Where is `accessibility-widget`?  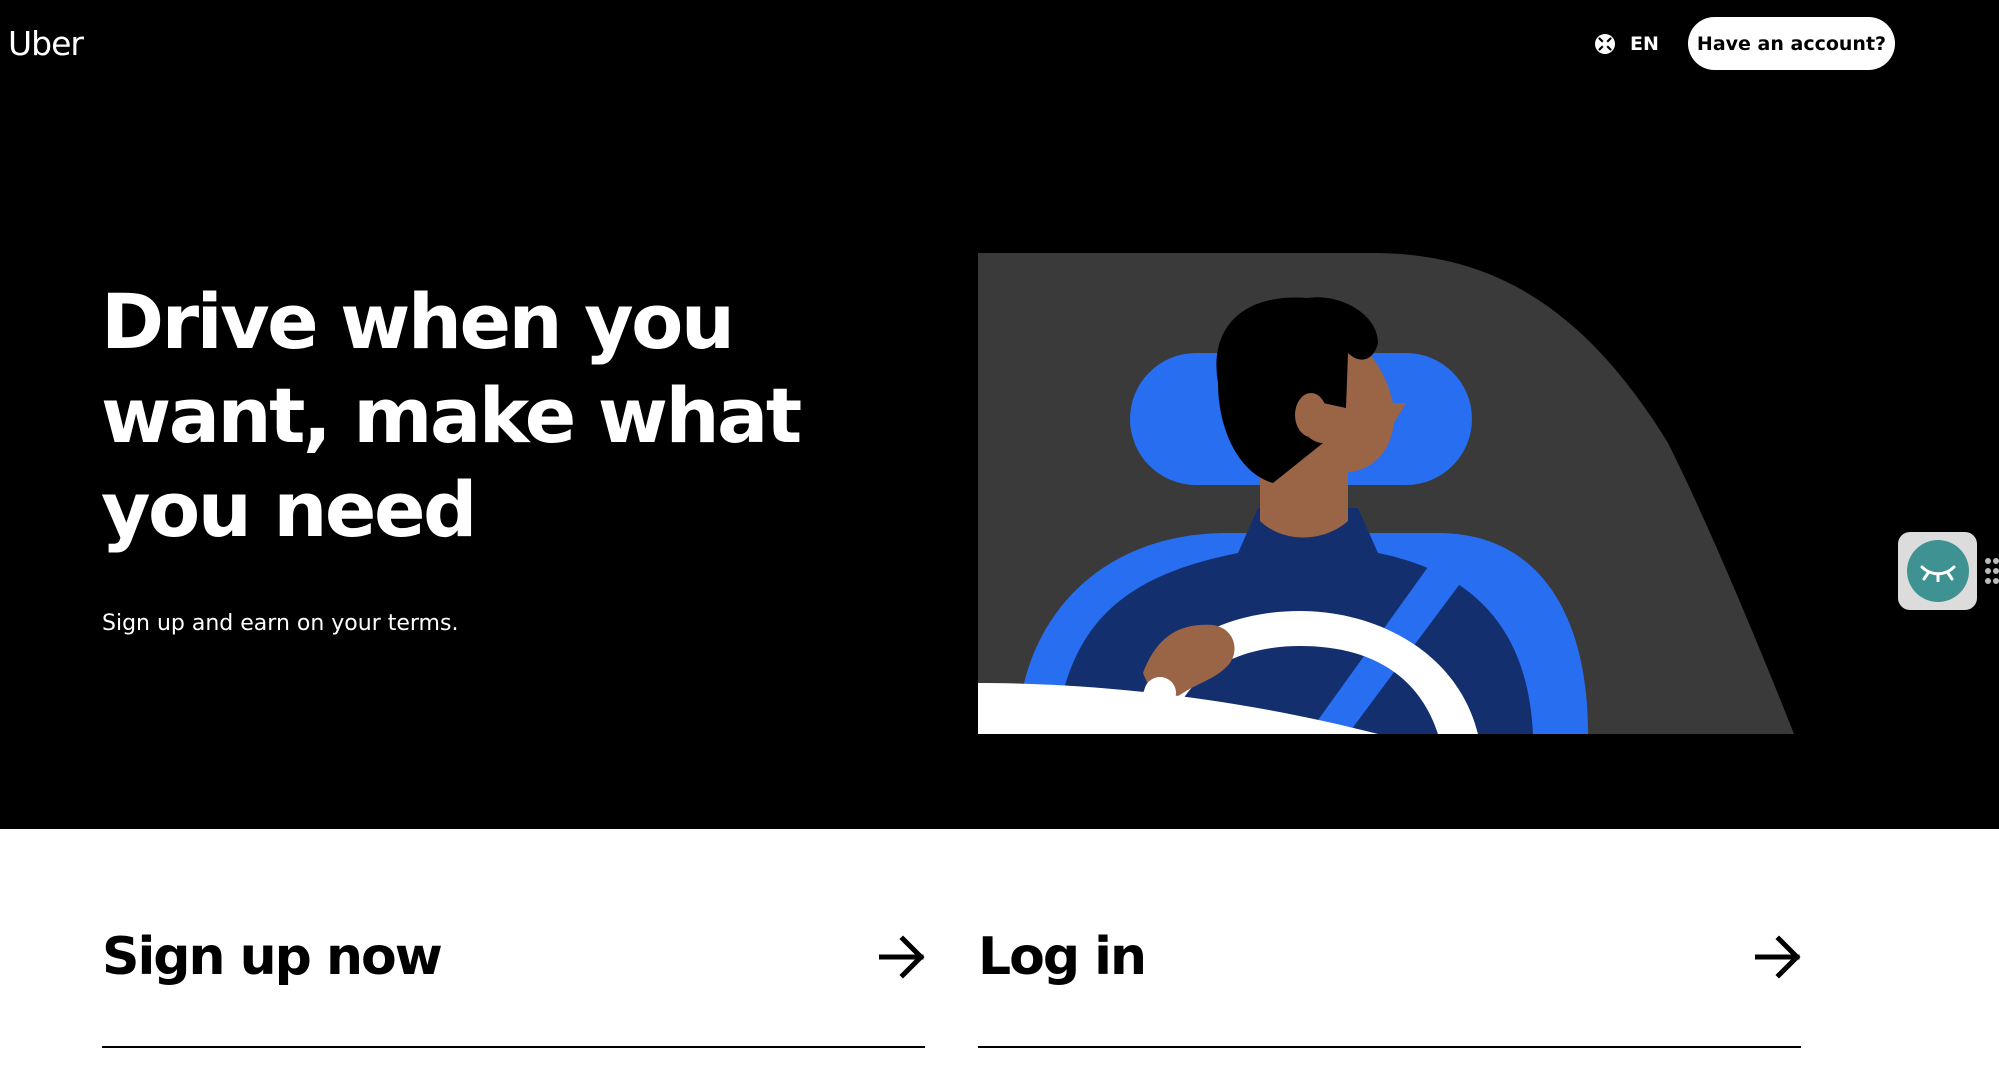
accessibility-widget is located at coordinates (1937, 571).